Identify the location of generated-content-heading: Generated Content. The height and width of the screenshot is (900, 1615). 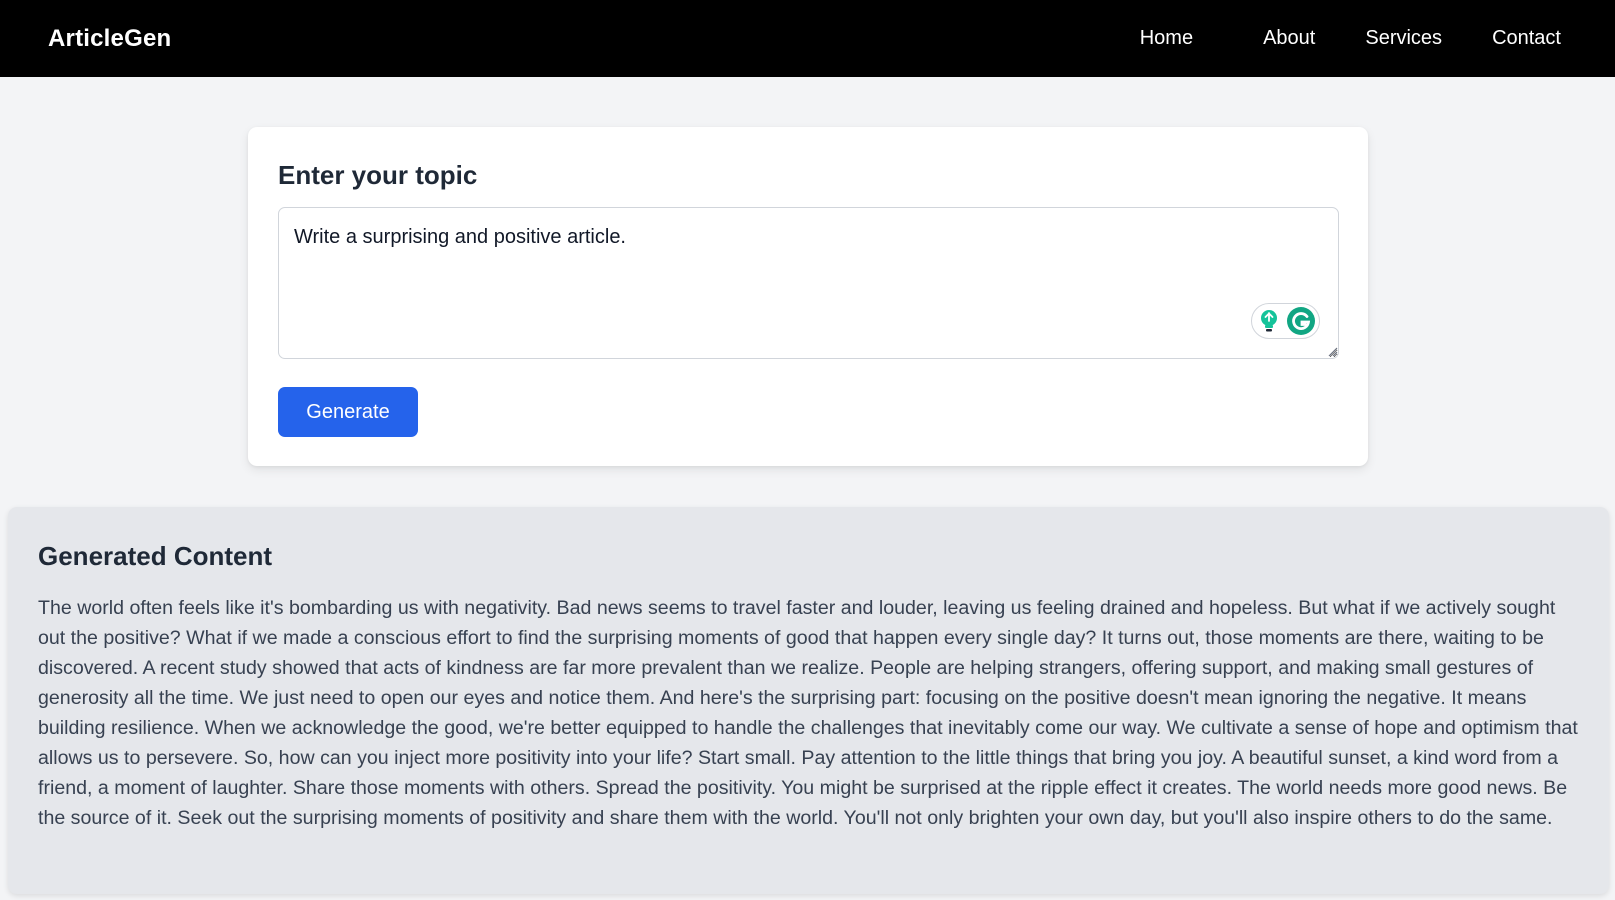
(155, 556).